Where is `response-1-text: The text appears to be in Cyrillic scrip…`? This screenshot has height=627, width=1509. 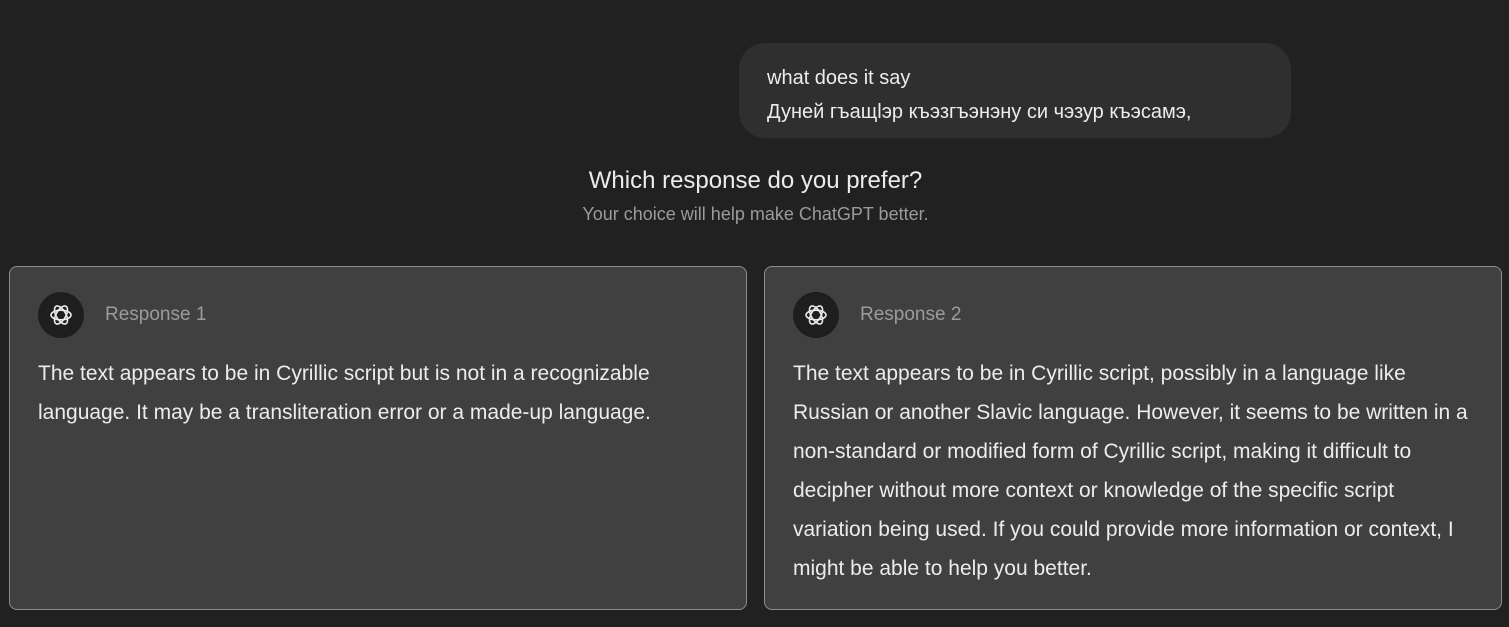
response-1-text: The text appears to be in Cyrillic scrip… is located at coordinates (344, 393).